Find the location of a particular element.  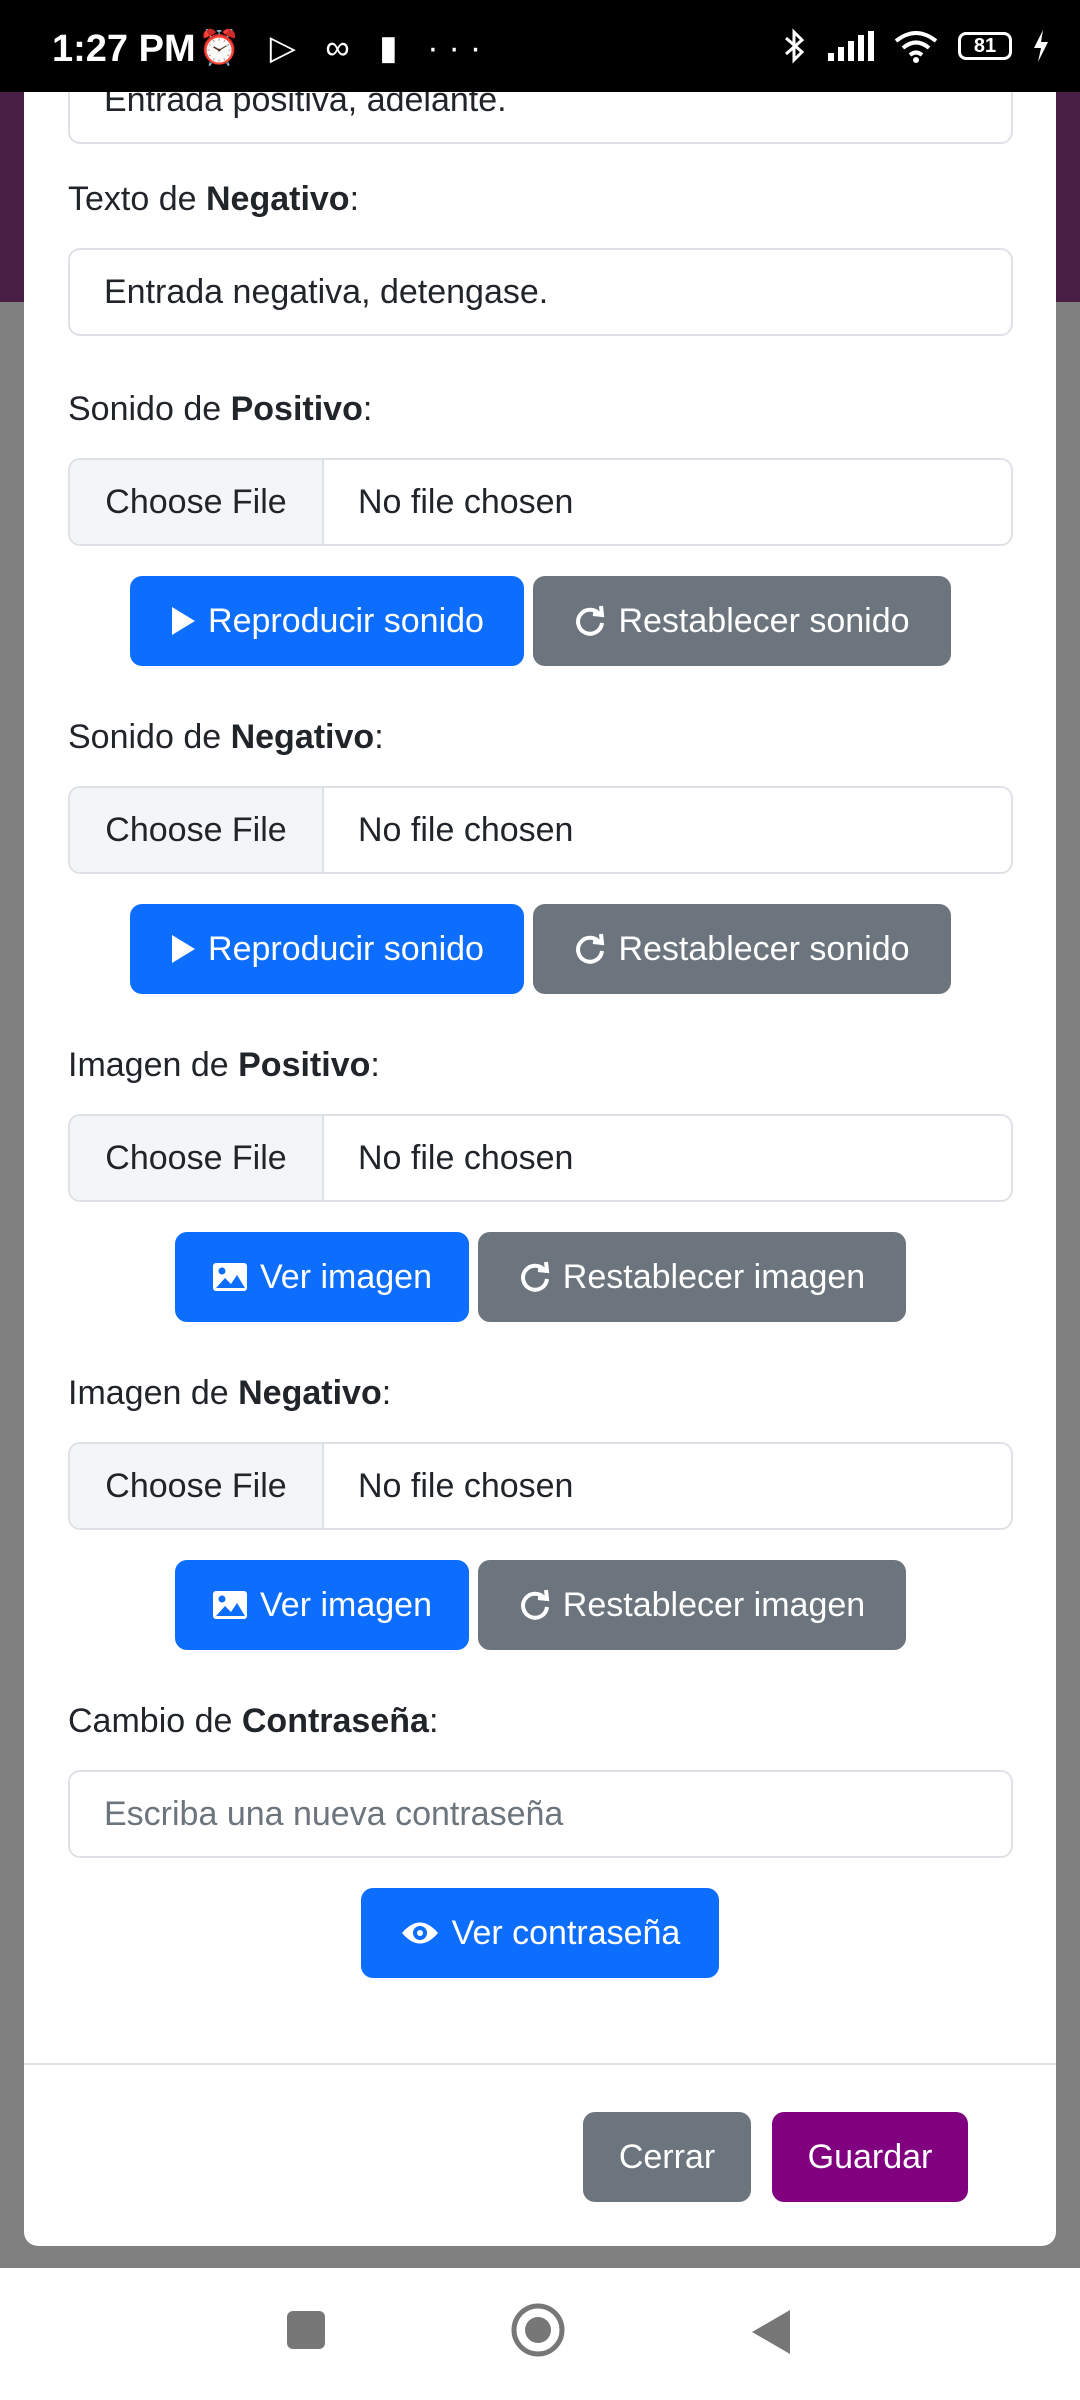

save-button: Guardar is located at coordinates (870, 2157).